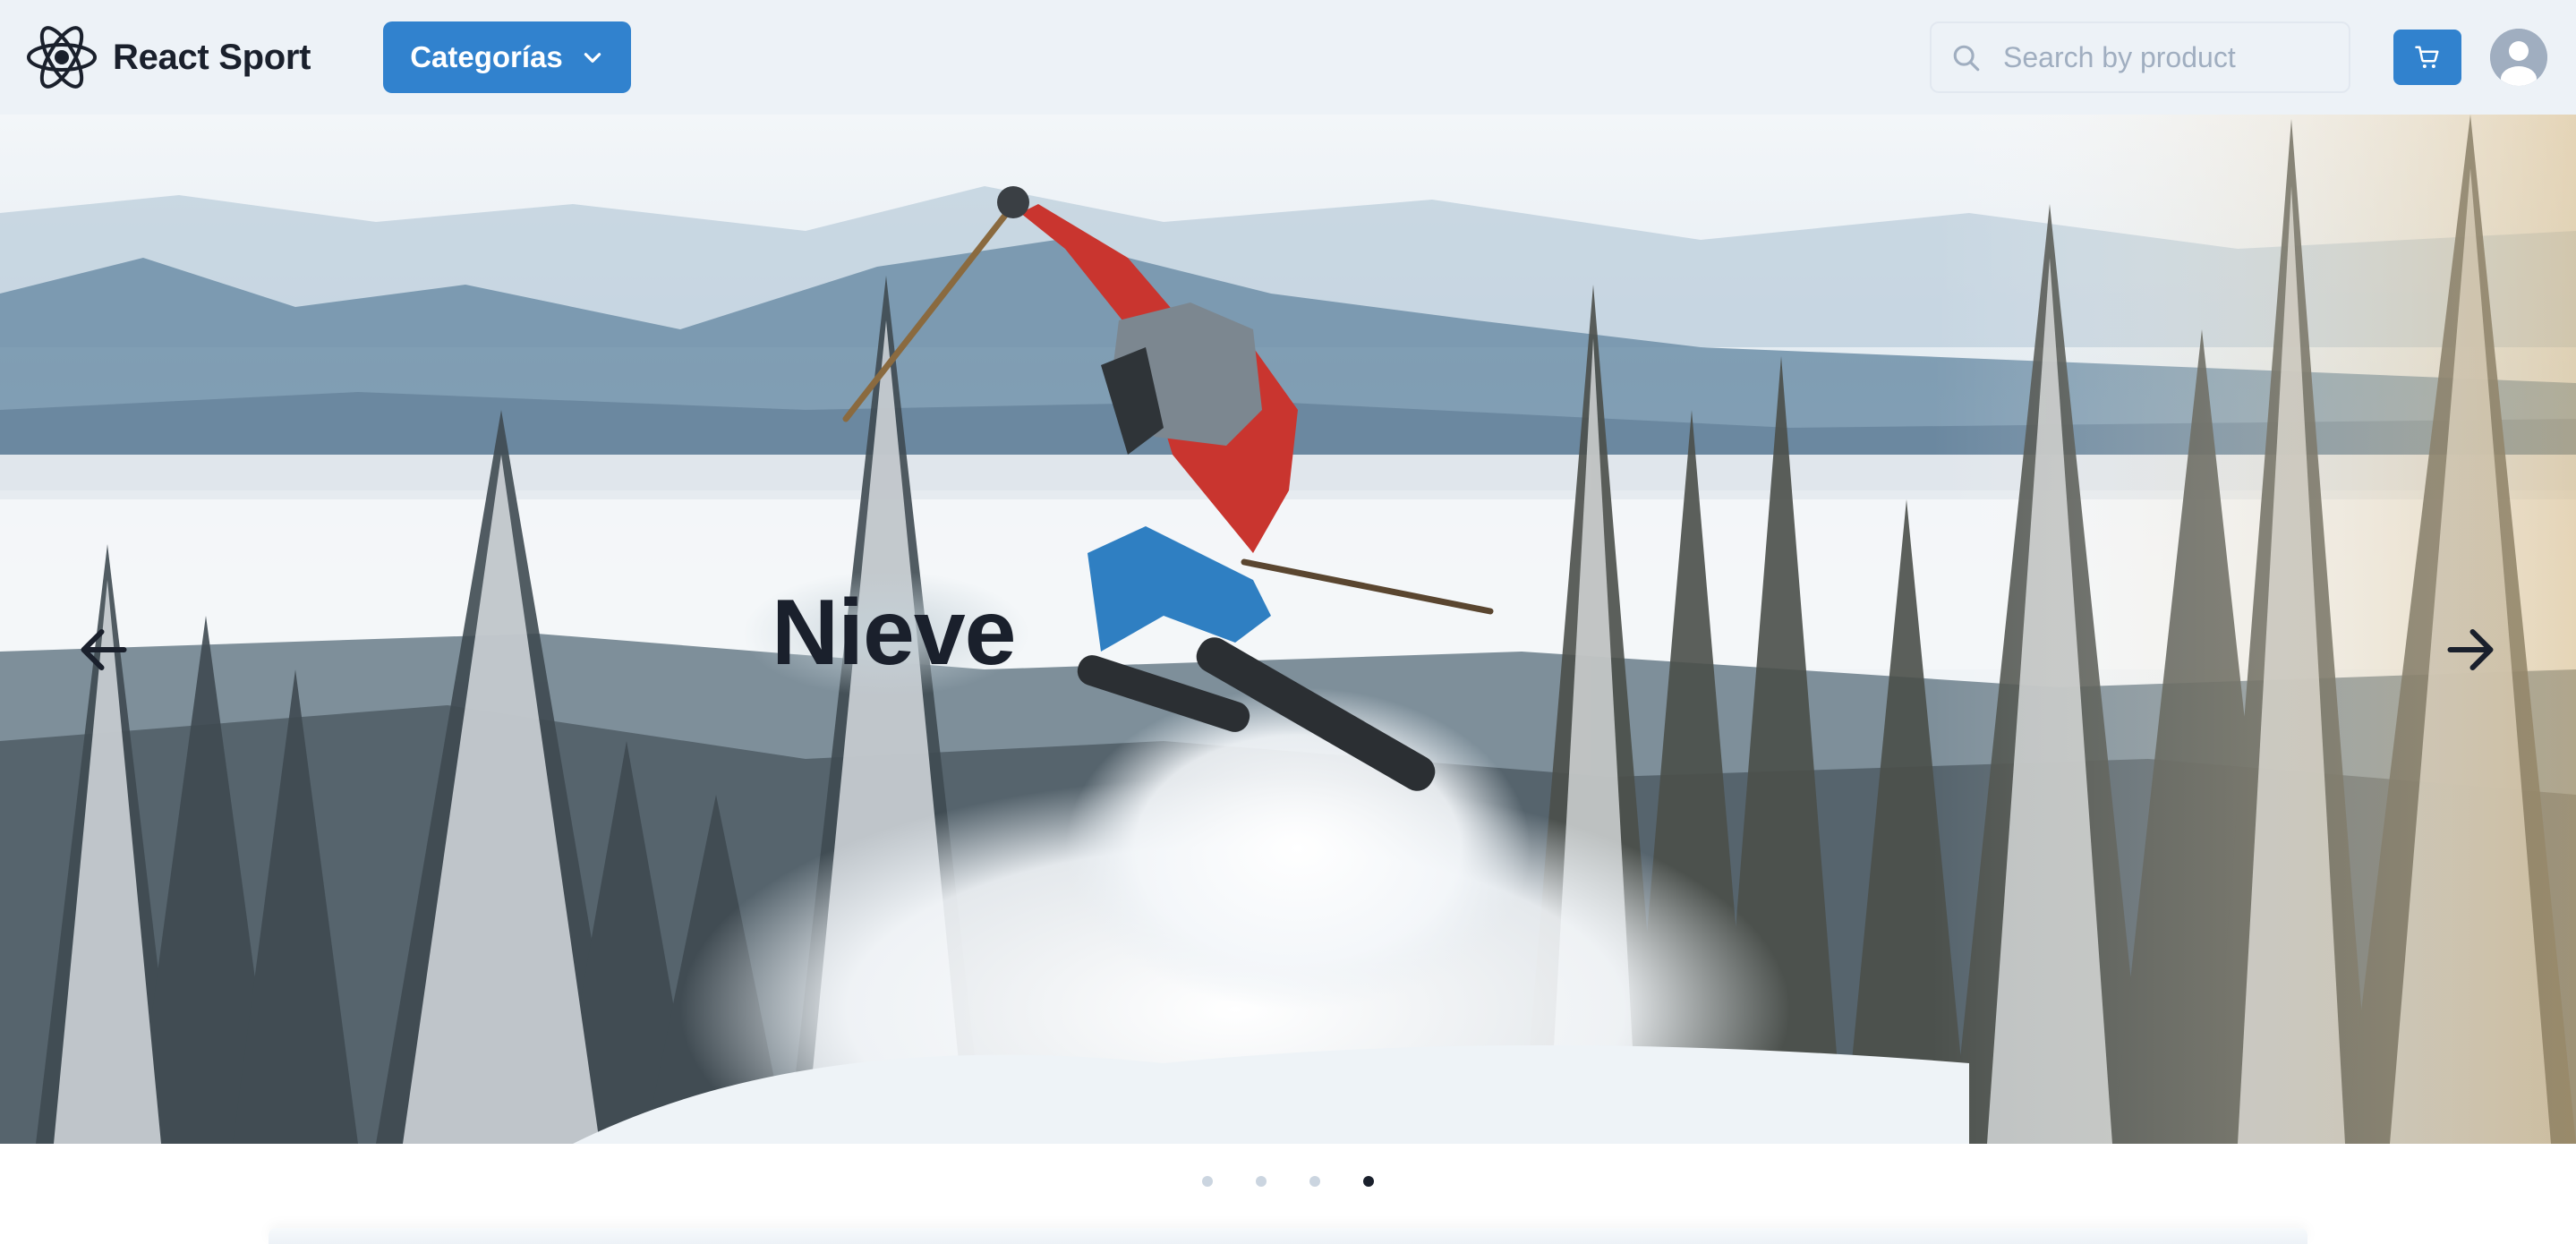 The width and height of the screenshot is (2576, 1244). I want to click on slide-title: Nieve, so click(894, 633).